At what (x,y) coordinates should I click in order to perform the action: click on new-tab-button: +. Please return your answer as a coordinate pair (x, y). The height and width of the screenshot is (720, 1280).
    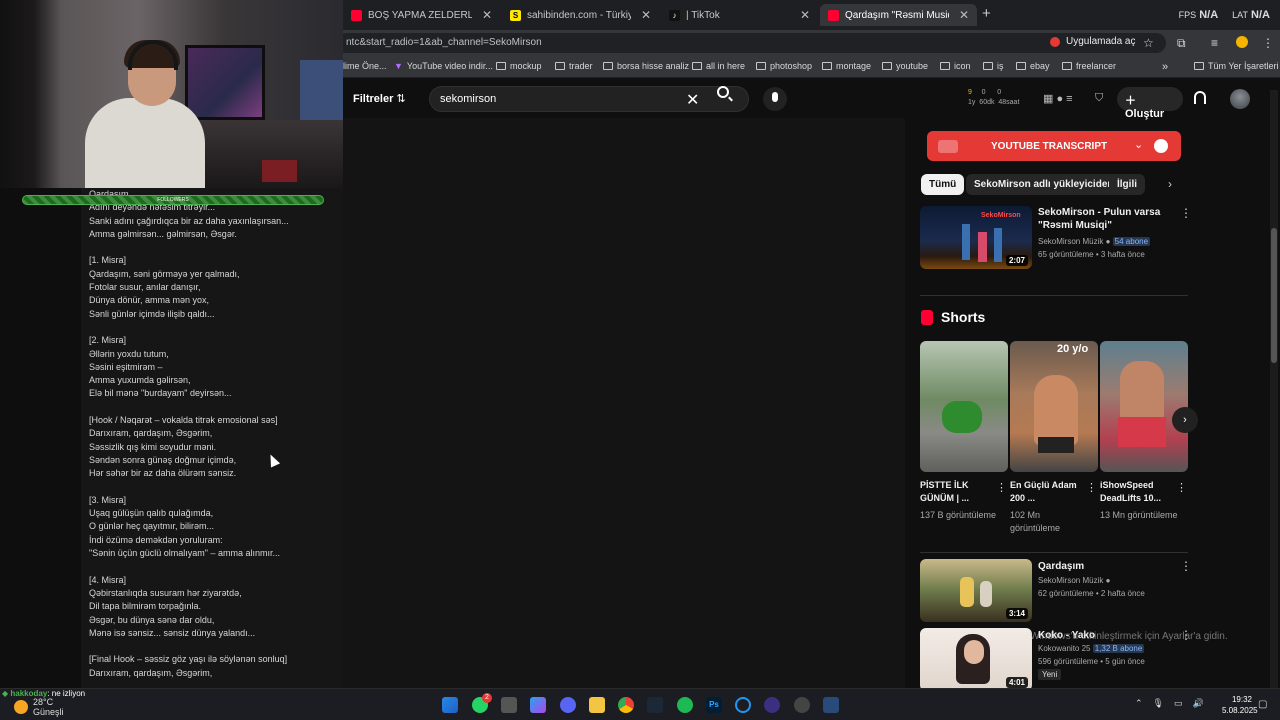
    Looking at the image, I should click on (986, 13).